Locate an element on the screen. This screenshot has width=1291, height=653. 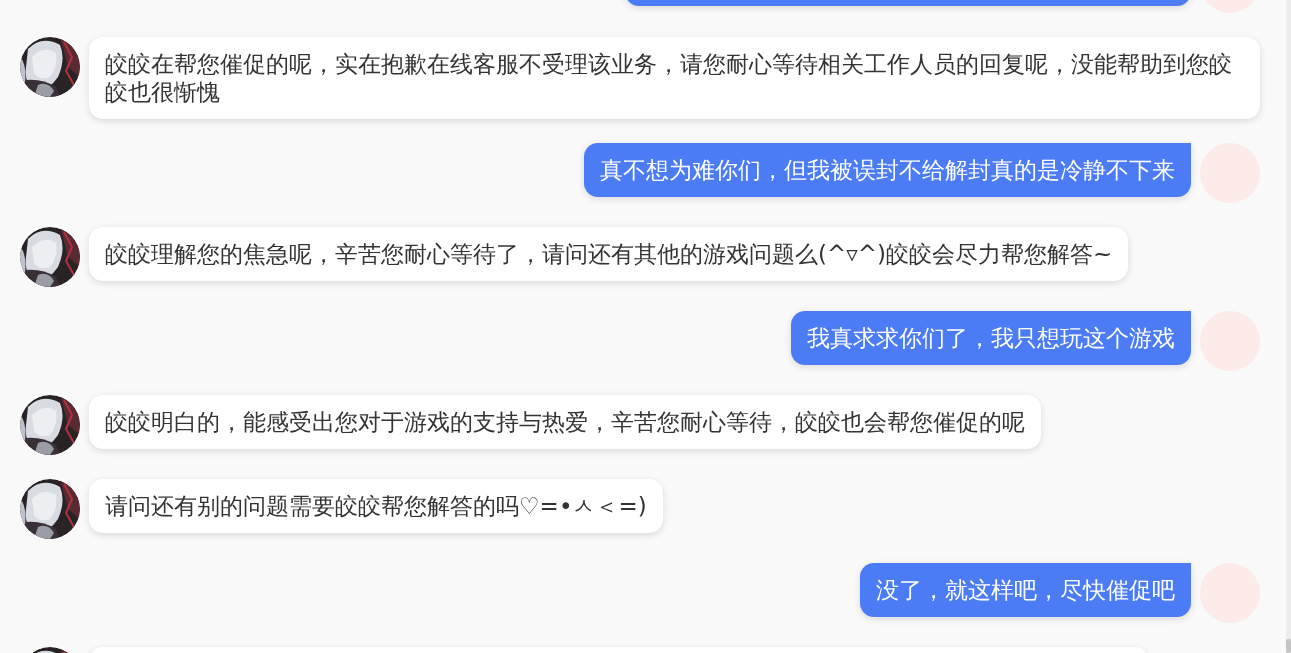
bot-message-bubble: 请问还有别的问题需要皎皎帮您解答的吗♡=•ㅅ＜=) is located at coordinates (376, 506).